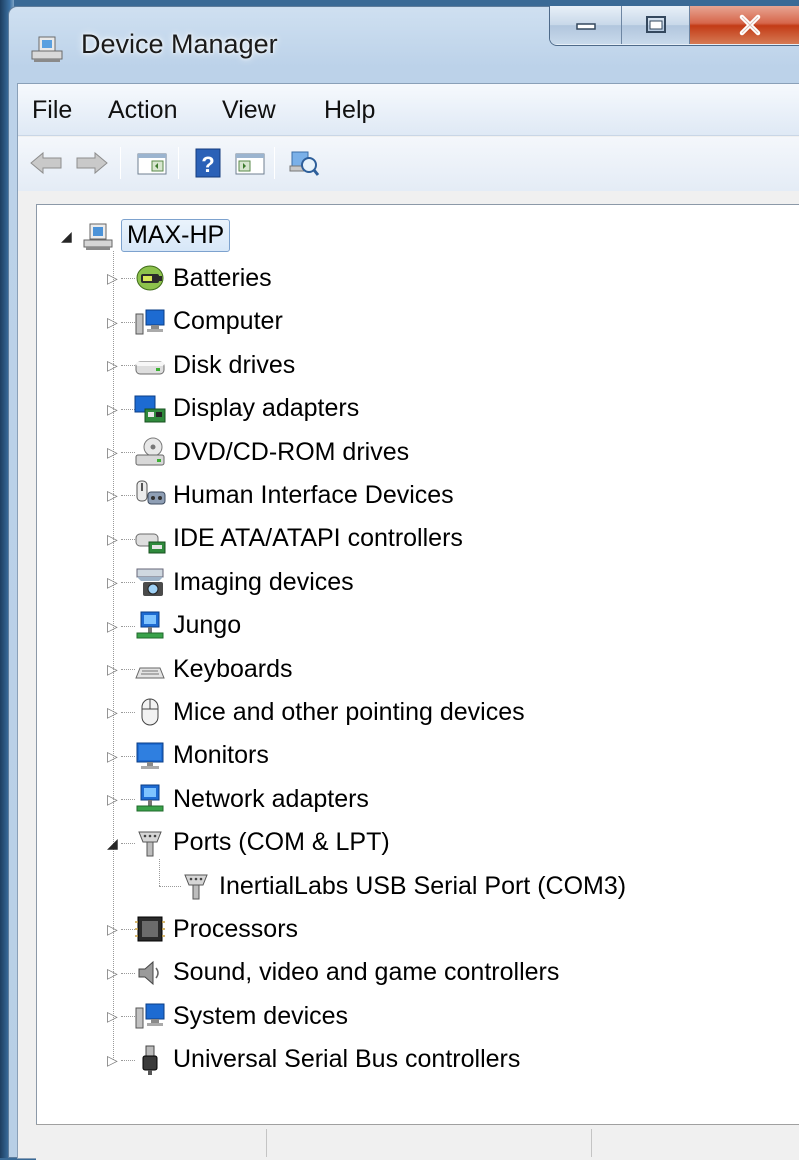 Image resolution: width=799 pixels, height=1160 pixels. I want to click on console-tree-button, so click(152, 163).